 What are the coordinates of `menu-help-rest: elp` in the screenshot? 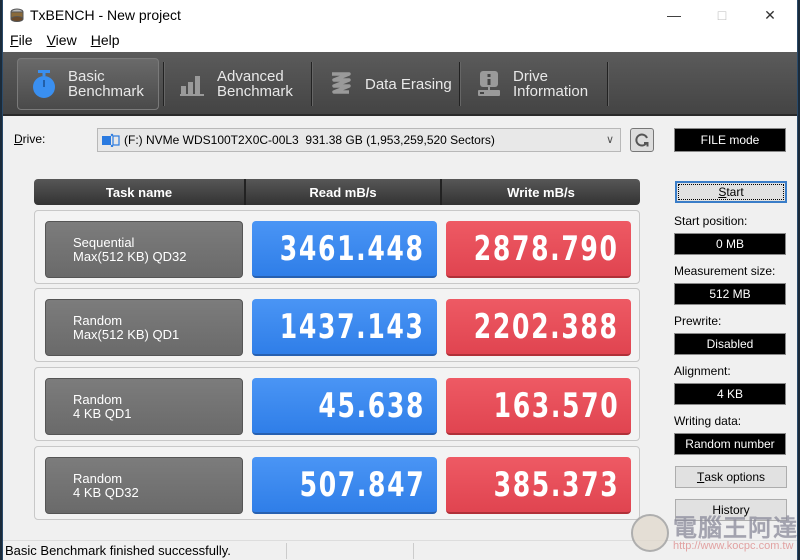 It's located at (110, 40).